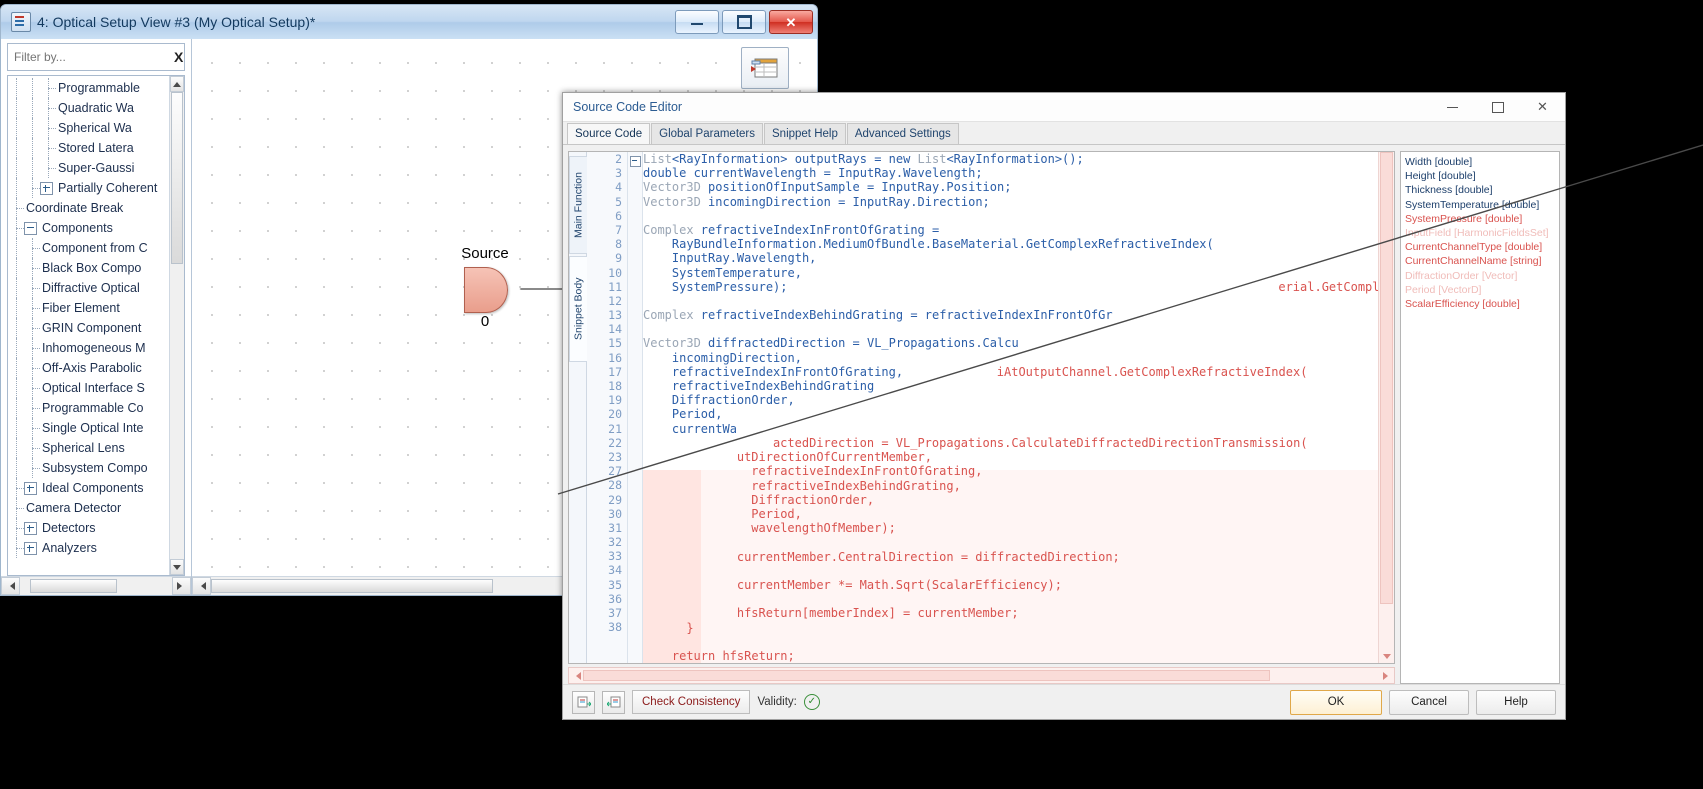  I want to click on tree-item: Quadratic Wa, so click(89, 108).